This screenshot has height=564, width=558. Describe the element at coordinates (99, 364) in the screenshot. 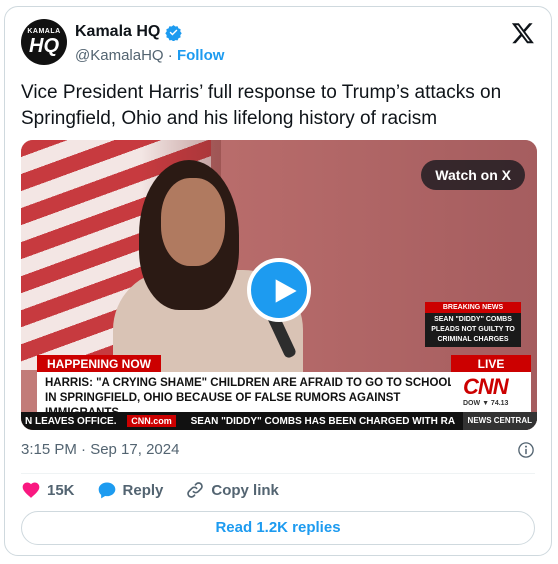

I see `happening-now-label: HAPPENING NOW` at that location.